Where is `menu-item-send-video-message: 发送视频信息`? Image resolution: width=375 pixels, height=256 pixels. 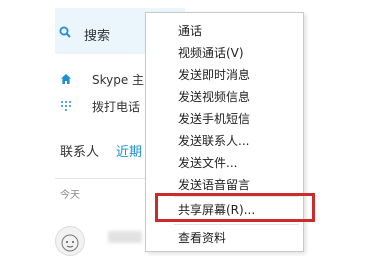 menu-item-send-video-message: 发送视频信息 is located at coordinates (214, 97).